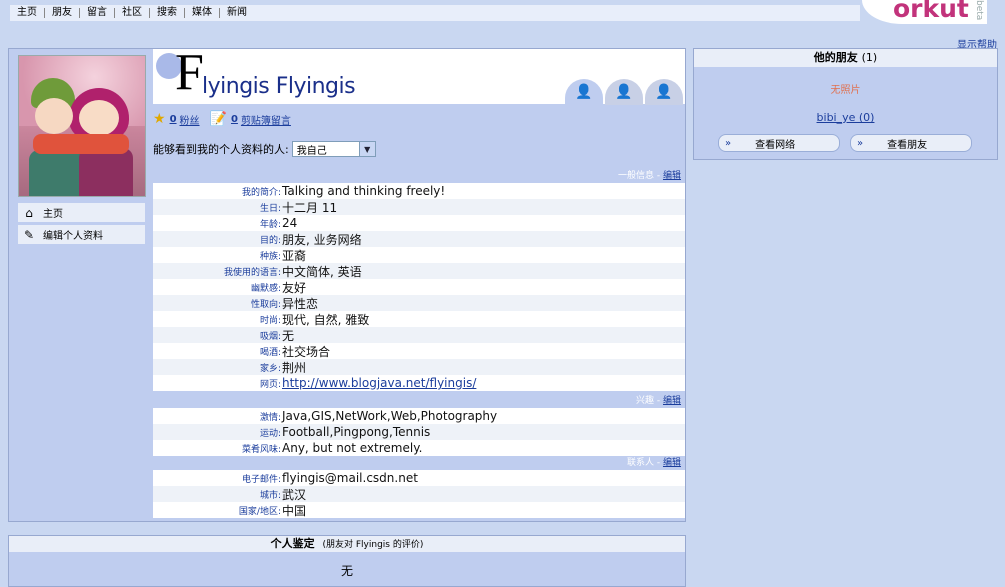 Image resolution: width=1005 pixels, height=587 pixels. I want to click on profile-field-label: 吸烟:, so click(270, 336).